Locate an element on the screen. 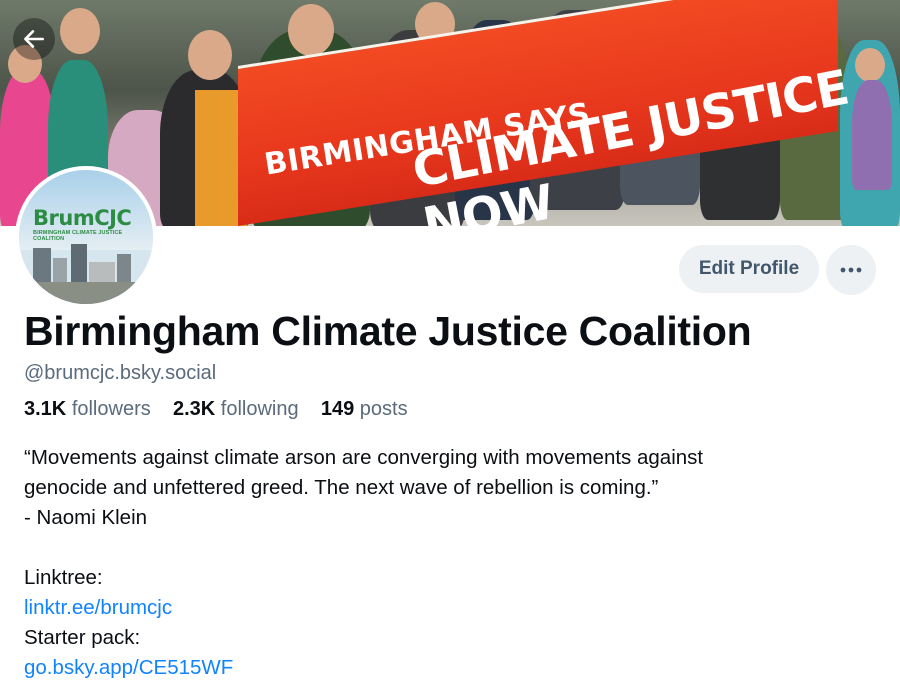  profile-stats: 3.1K followers 2.3K following 149 posts is located at coordinates (216, 409).